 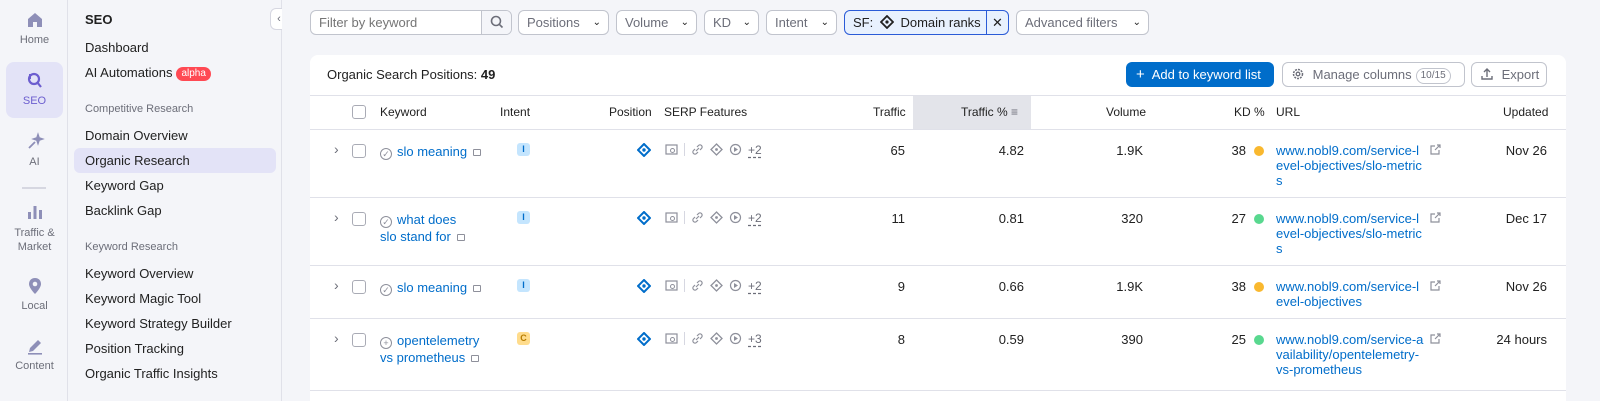 What do you see at coordinates (705, 112) in the screenshot?
I see `col-serp-features: SERP Features` at bounding box center [705, 112].